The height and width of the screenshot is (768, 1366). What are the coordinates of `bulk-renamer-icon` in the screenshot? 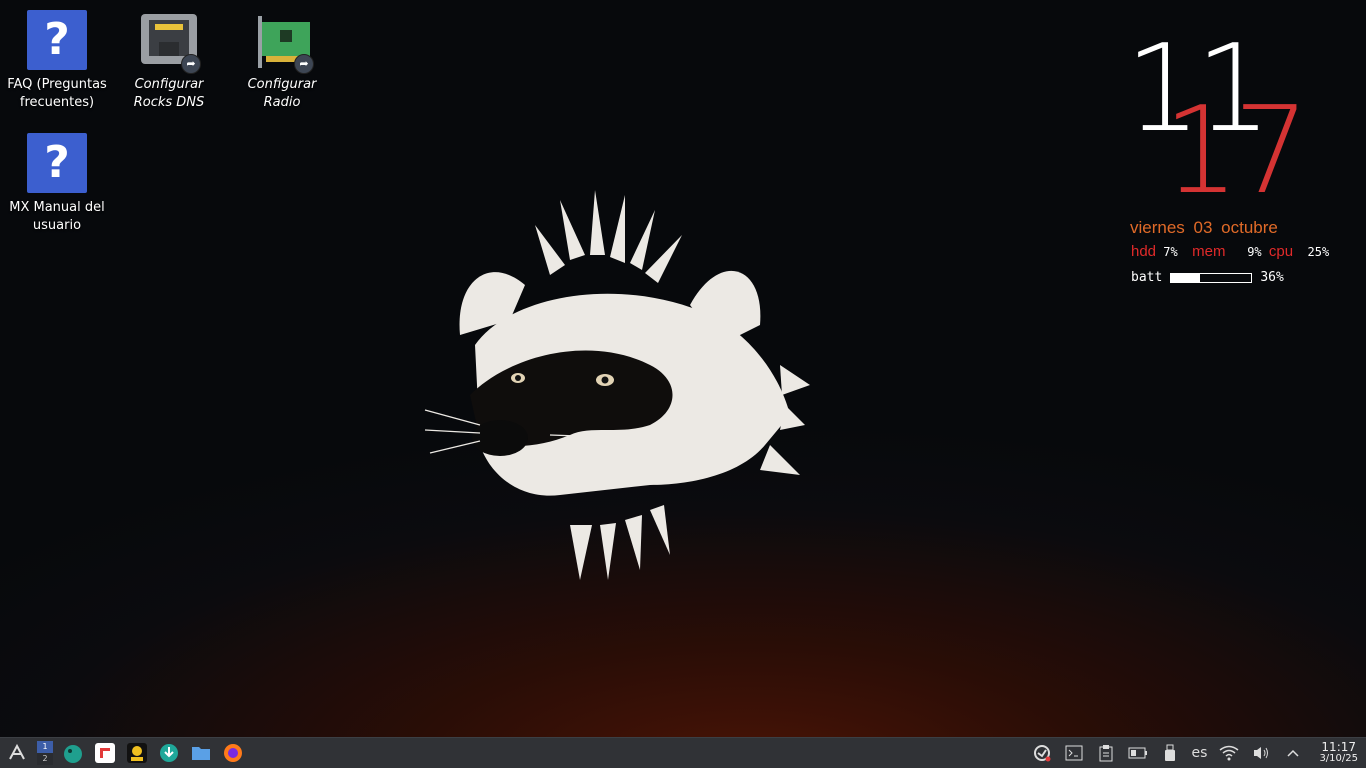 It's located at (137, 753).